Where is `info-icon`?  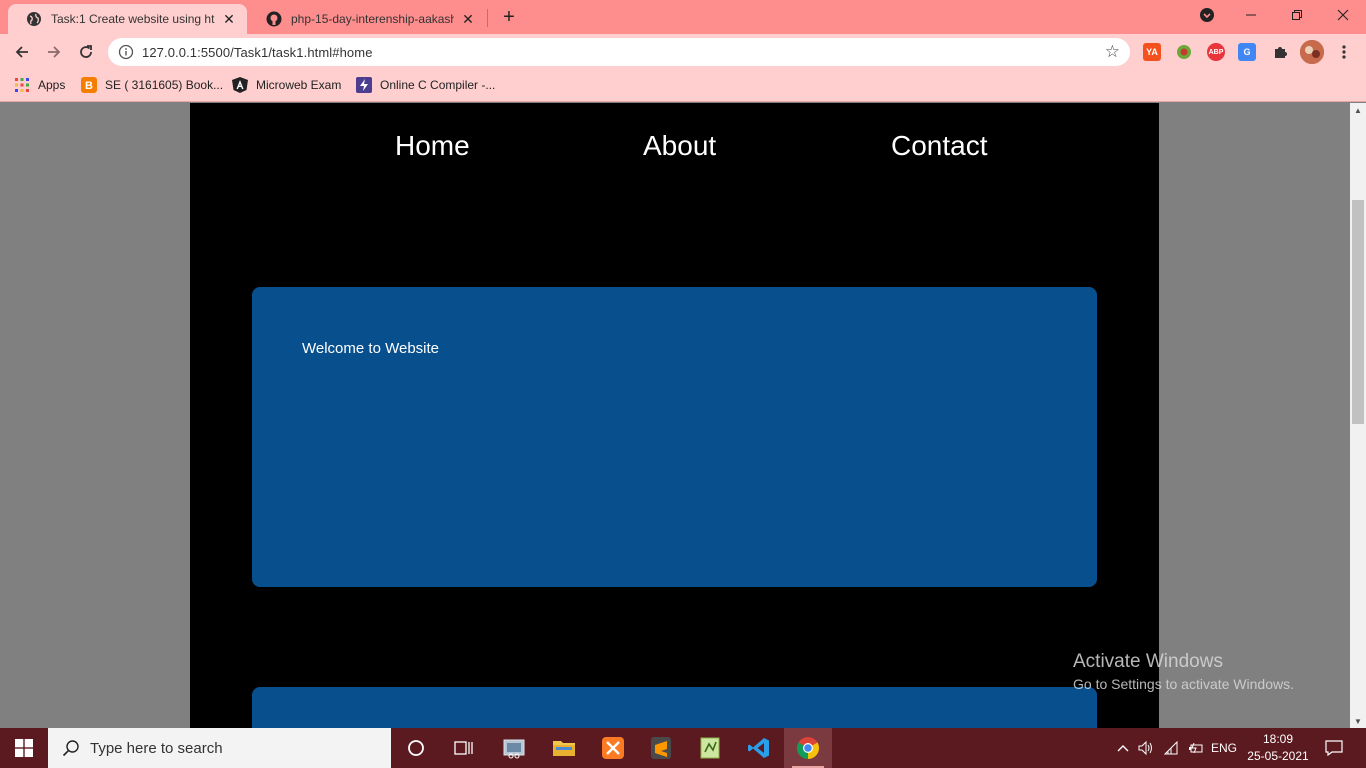 info-icon is located at coordinates (126, 52).